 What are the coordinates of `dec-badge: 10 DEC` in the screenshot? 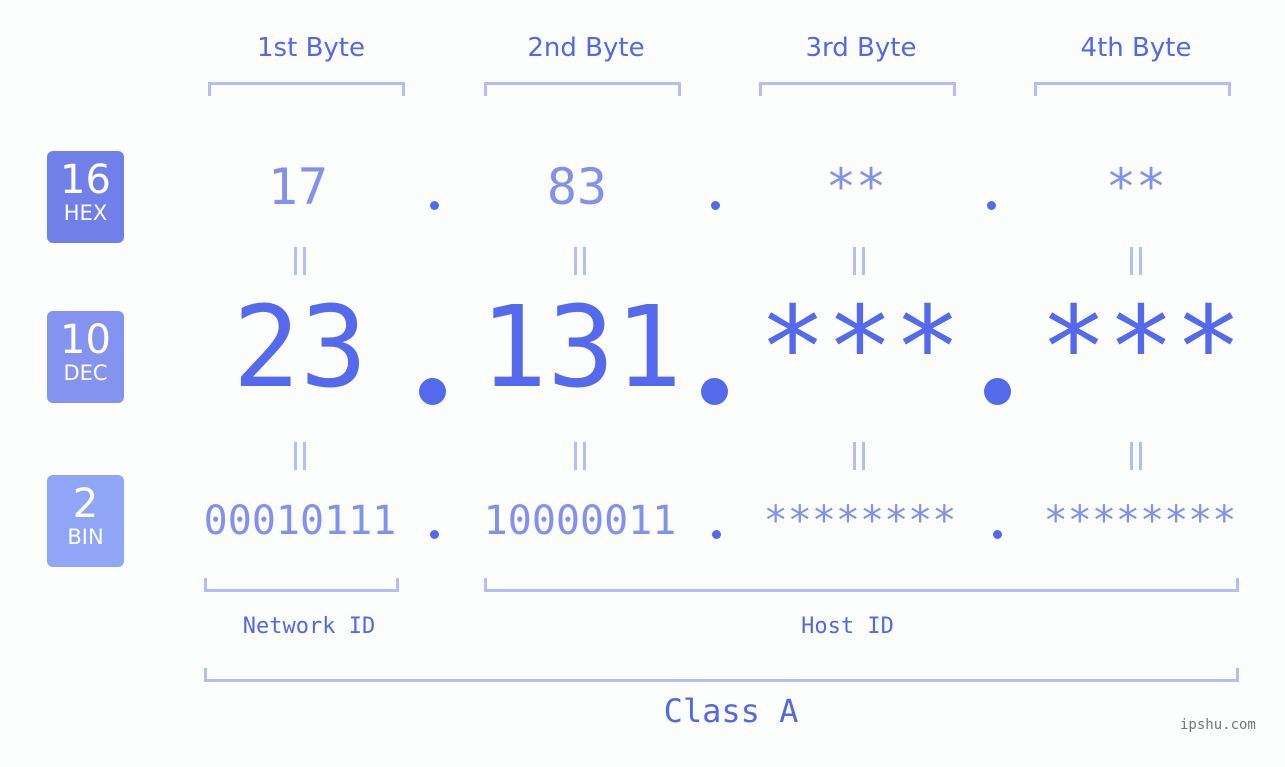 It's located at (85, 357).